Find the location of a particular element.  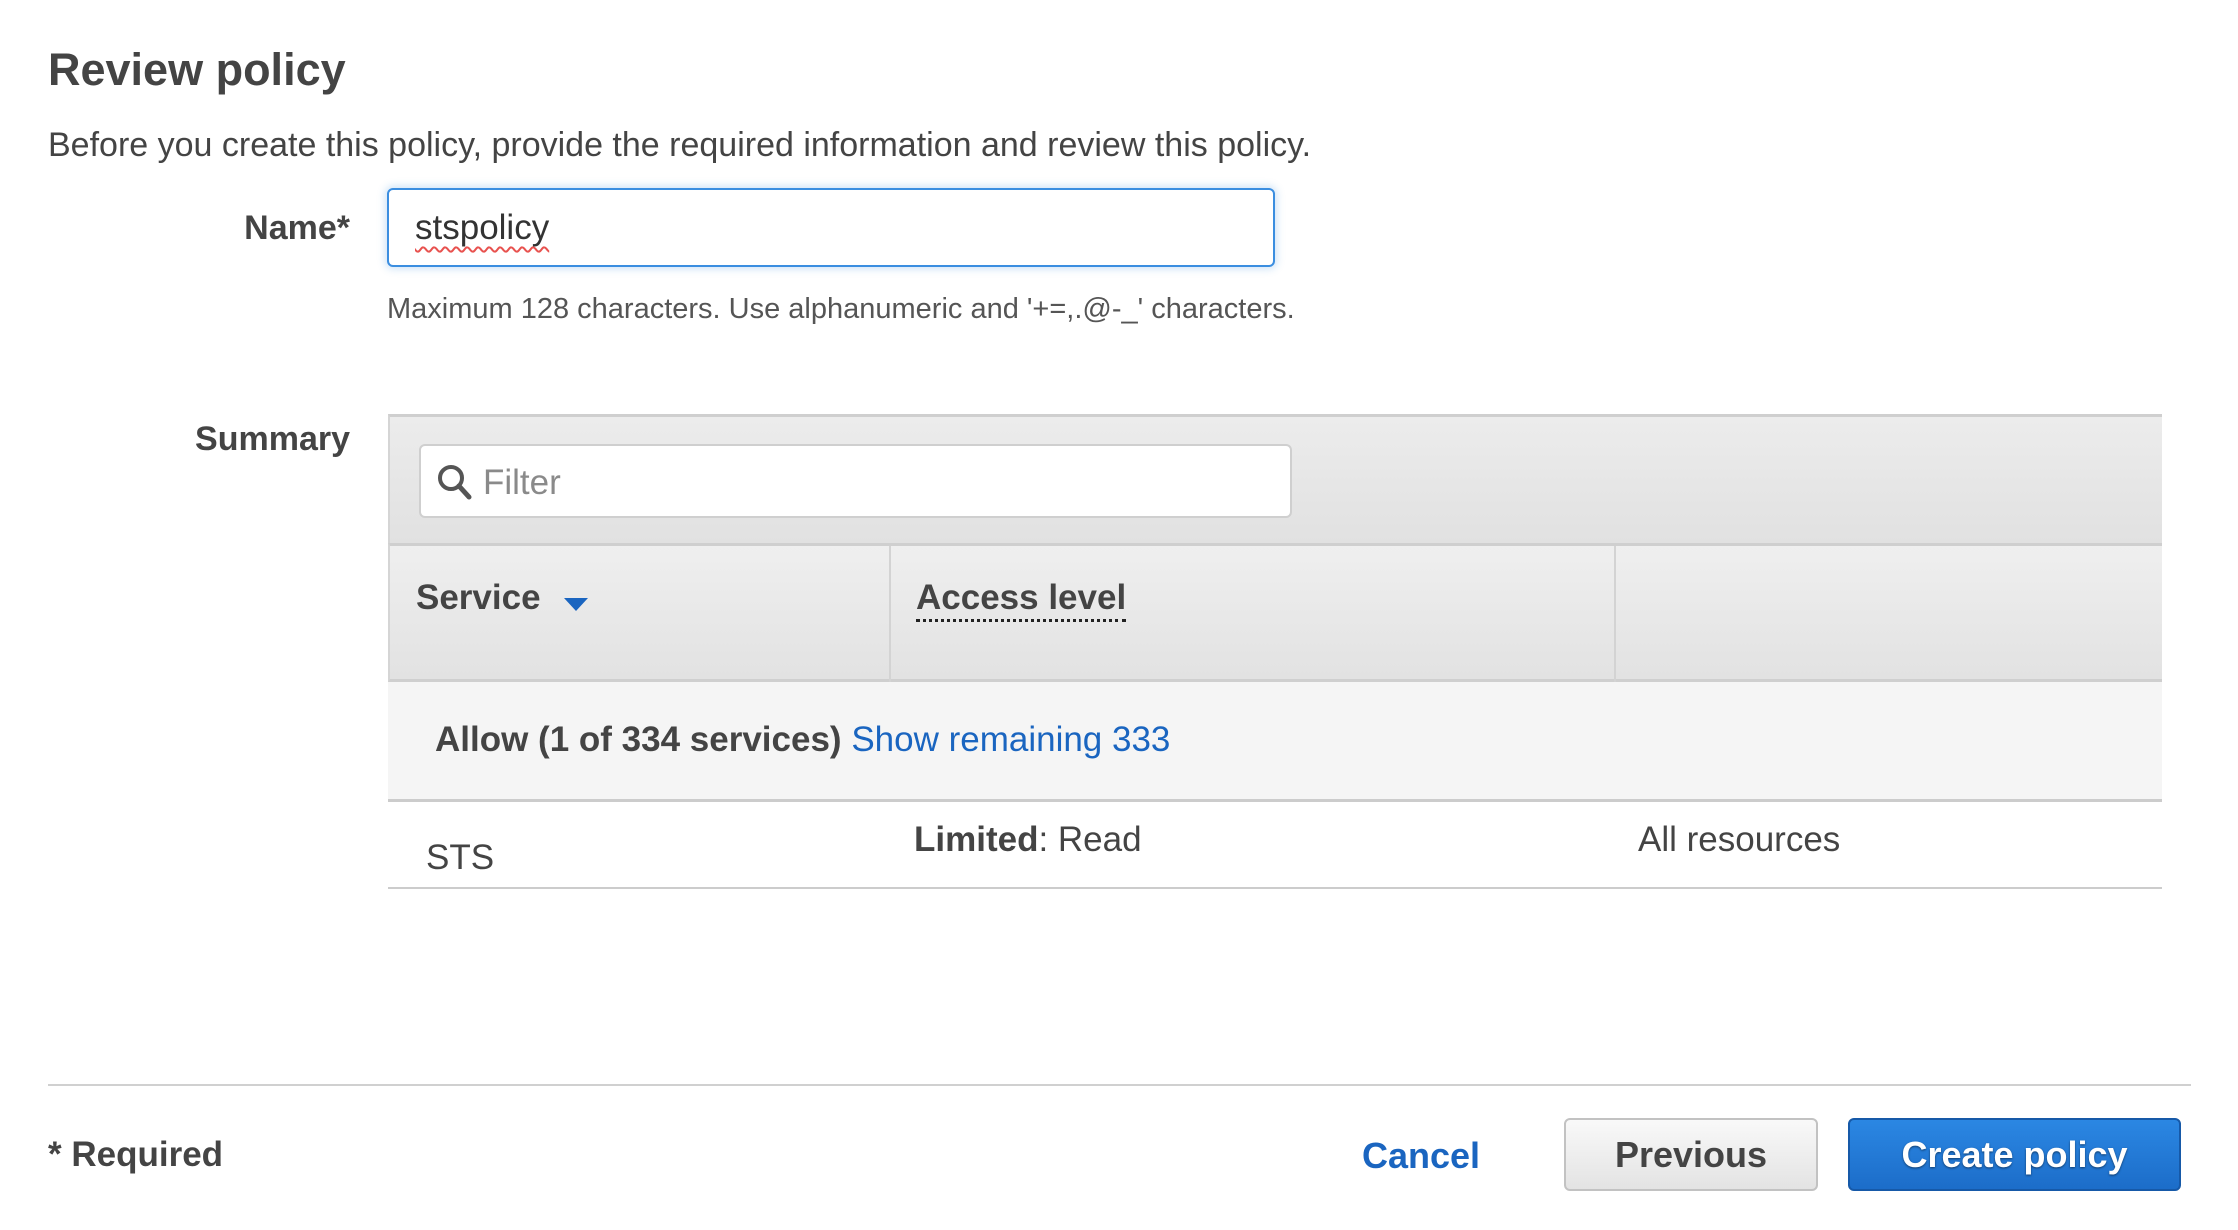

table-row: STS Limited: Read All resources is located at coordinates (1275, 845).